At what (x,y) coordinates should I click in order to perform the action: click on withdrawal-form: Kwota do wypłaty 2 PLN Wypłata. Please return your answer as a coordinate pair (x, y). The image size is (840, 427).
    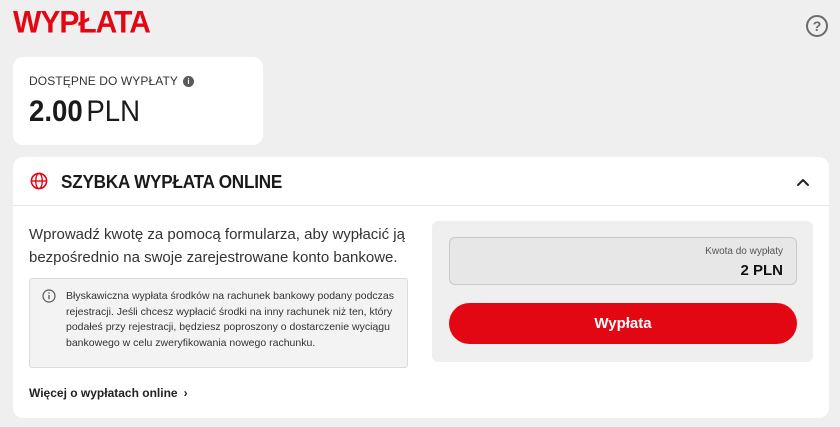
    Looking at the image, I should click on (622, 291).